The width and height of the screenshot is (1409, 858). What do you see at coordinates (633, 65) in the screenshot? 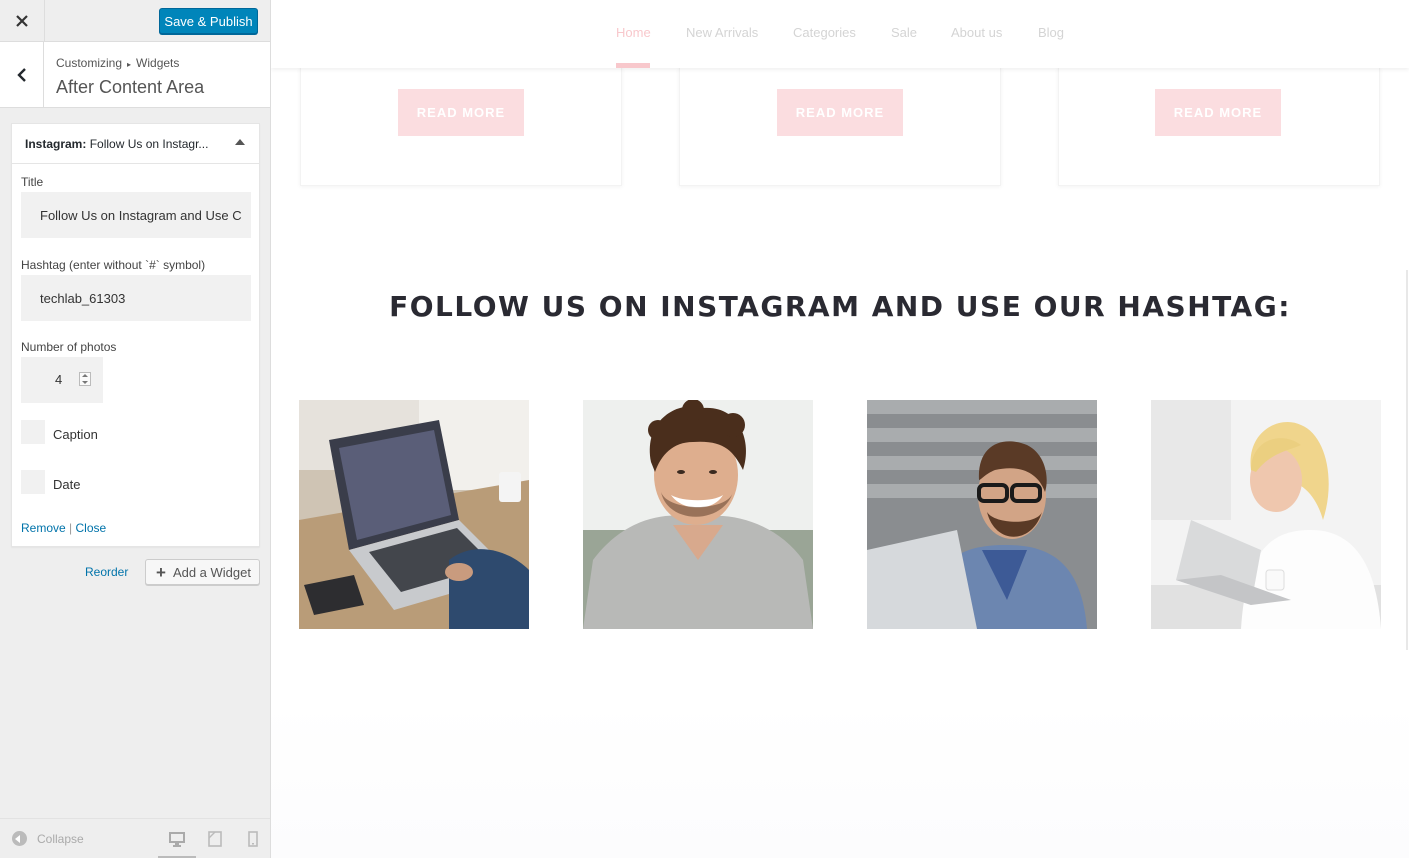
I see `nav-active-indicator` at bounding box center [633, 65].